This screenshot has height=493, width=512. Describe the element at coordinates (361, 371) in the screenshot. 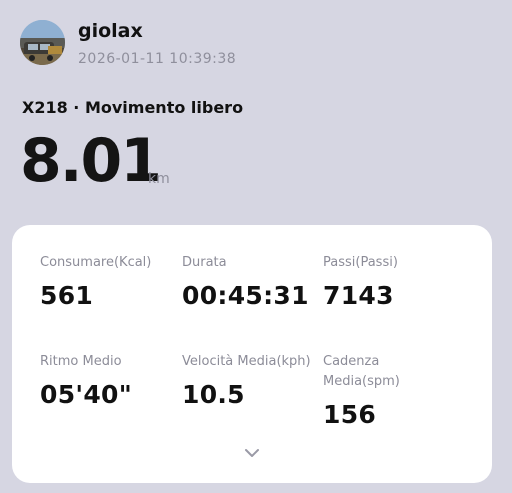

I see `stat-label: Cadenza Media(spm)` at that location.